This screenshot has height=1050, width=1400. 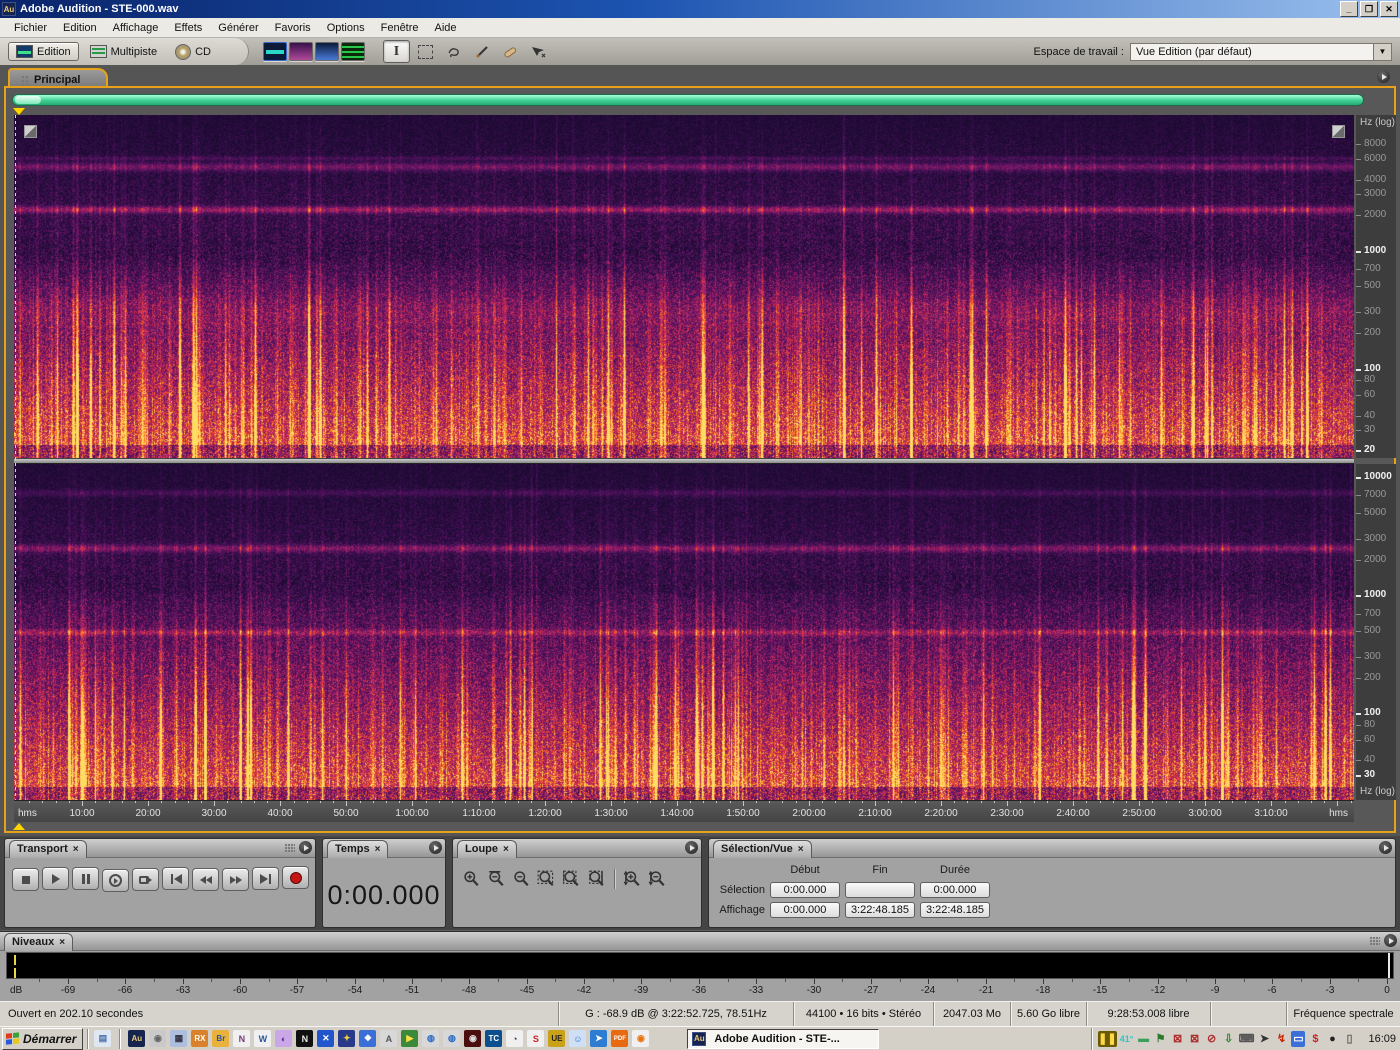 I want to click on workspace-select: Vue Edition (par défaut) ▼, so click(x=1261, y=51).